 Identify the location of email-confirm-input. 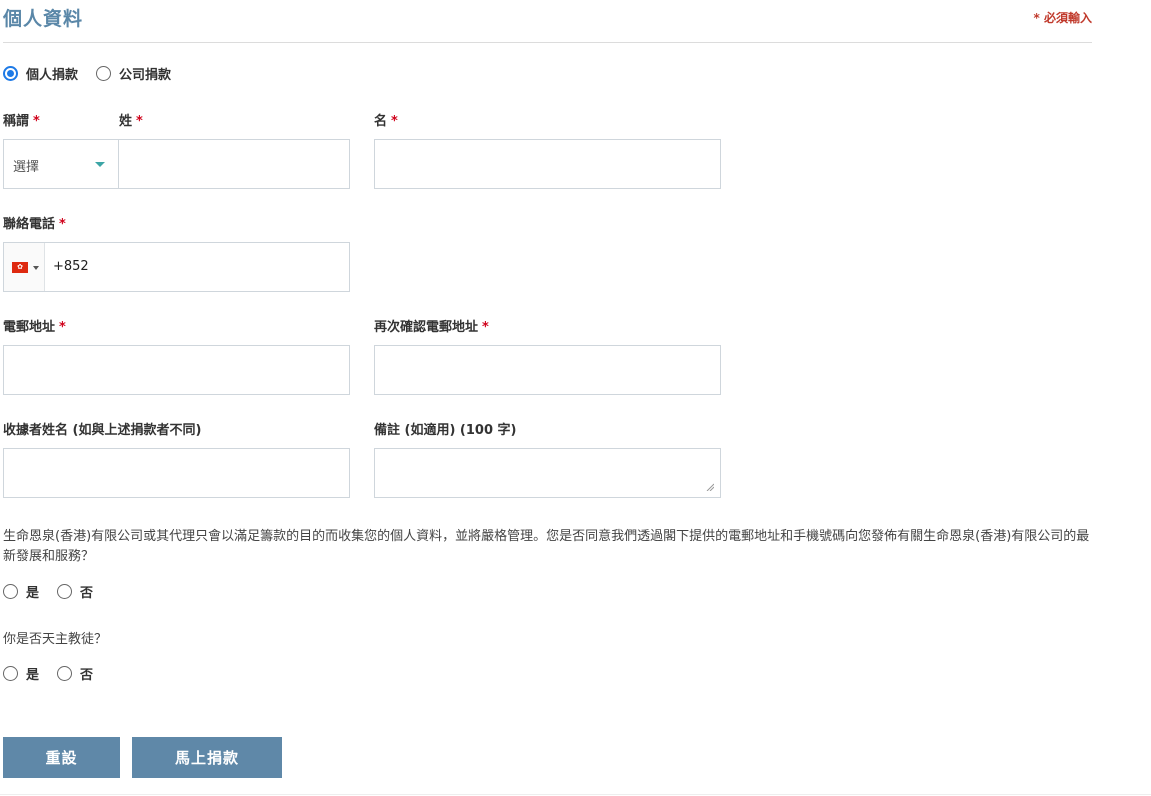
(547, 370).